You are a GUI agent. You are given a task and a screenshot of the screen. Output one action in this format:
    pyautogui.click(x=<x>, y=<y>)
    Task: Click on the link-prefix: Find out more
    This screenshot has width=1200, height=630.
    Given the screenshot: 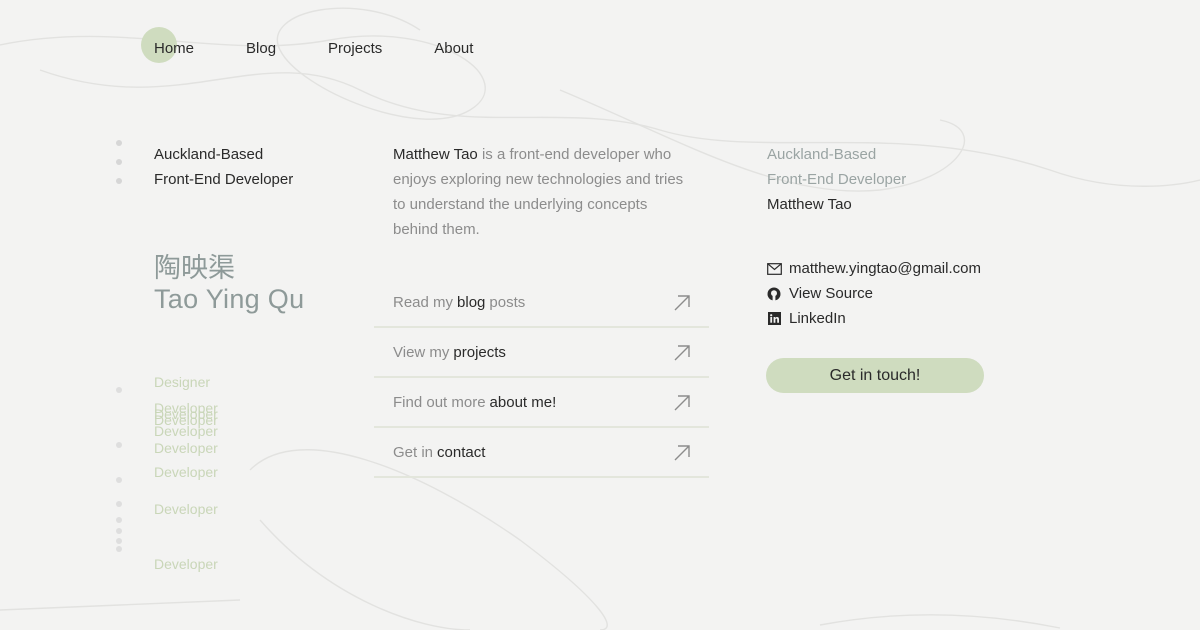 What is the action you would take?
    pyautogui.click(x=439, y=402)
    